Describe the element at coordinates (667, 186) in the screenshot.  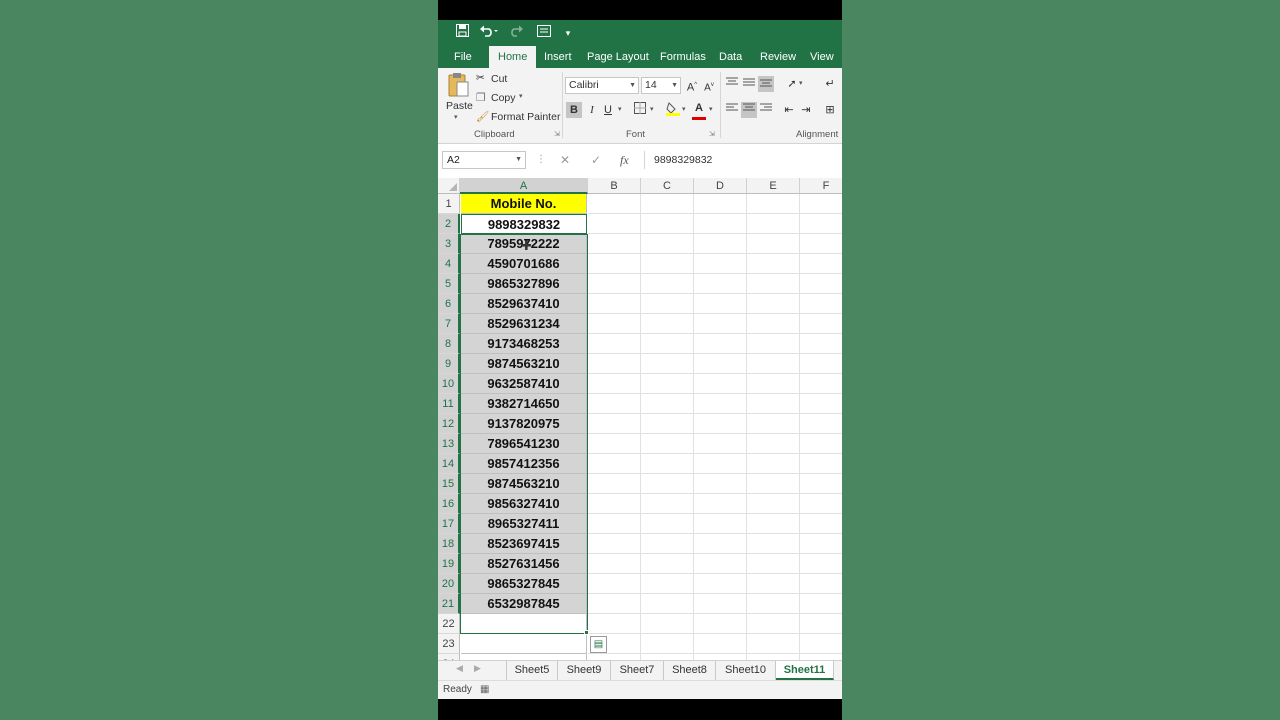
I see `column-header-c: C` at that location.